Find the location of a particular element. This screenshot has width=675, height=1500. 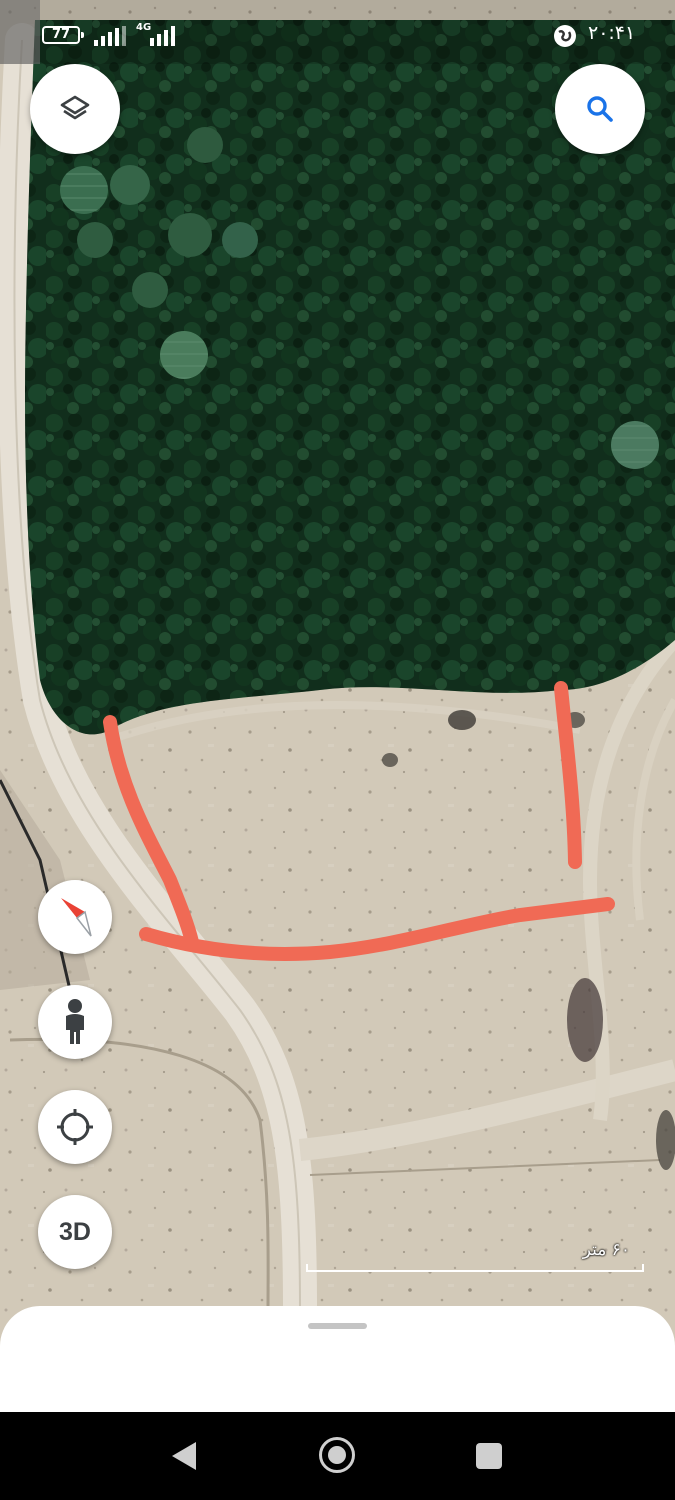

layers-icon is located at coordinates (75, 107).